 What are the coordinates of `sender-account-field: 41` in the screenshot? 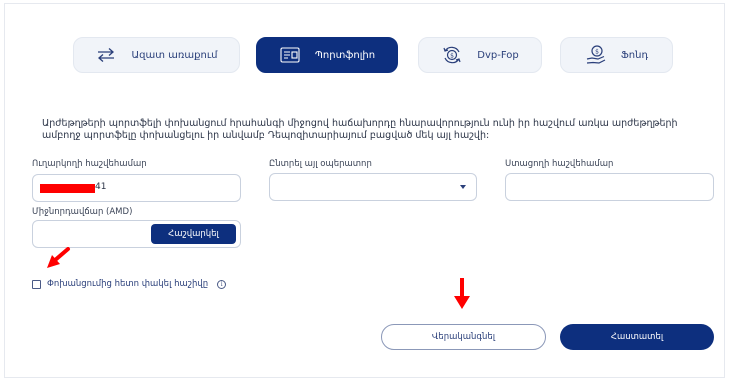 It's located at (136, 188).